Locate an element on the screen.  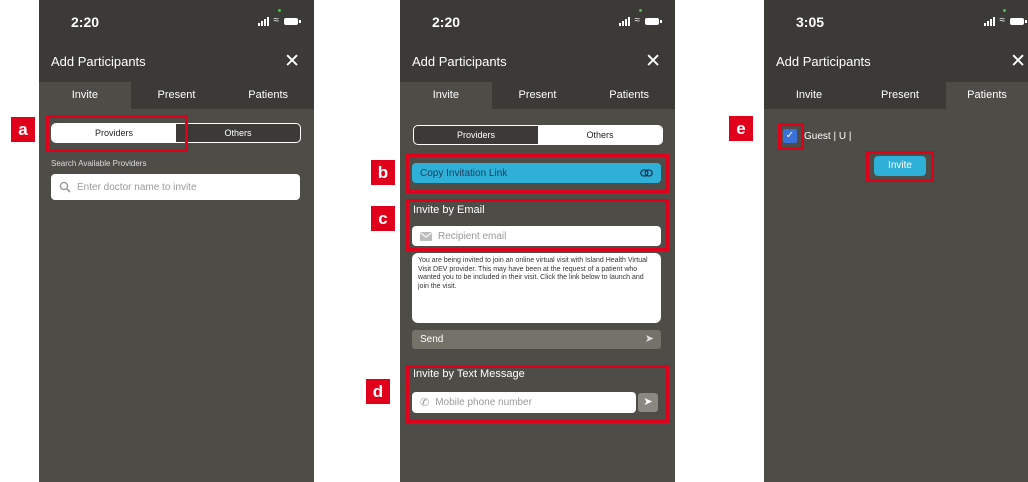
search-input: Enter doctor name to invite is located at coordinates (175, 187).